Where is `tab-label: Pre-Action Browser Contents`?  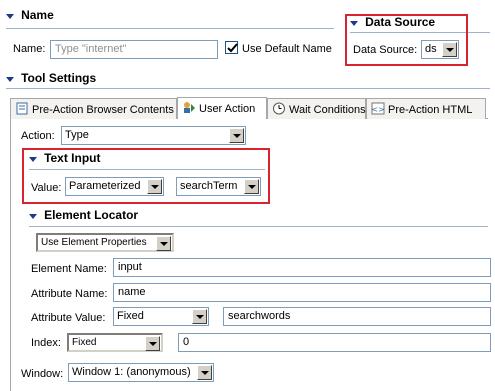 tab-label: Pre-Action Browser Contents is located at coordinates (103, 110).